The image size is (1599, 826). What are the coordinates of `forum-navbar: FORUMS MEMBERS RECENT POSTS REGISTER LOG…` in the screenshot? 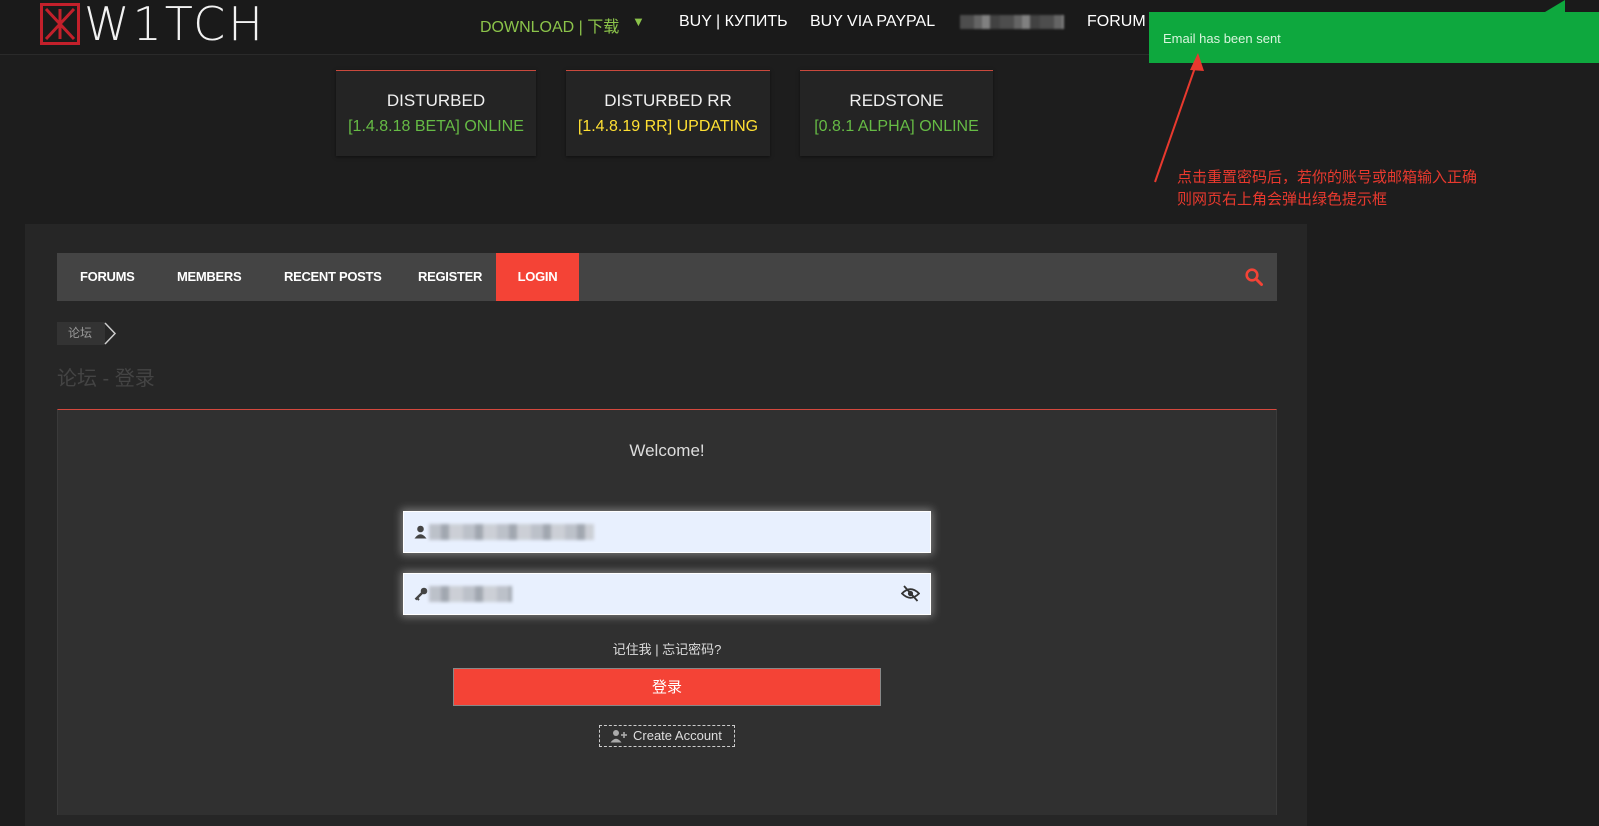 It's located at (667, 277).